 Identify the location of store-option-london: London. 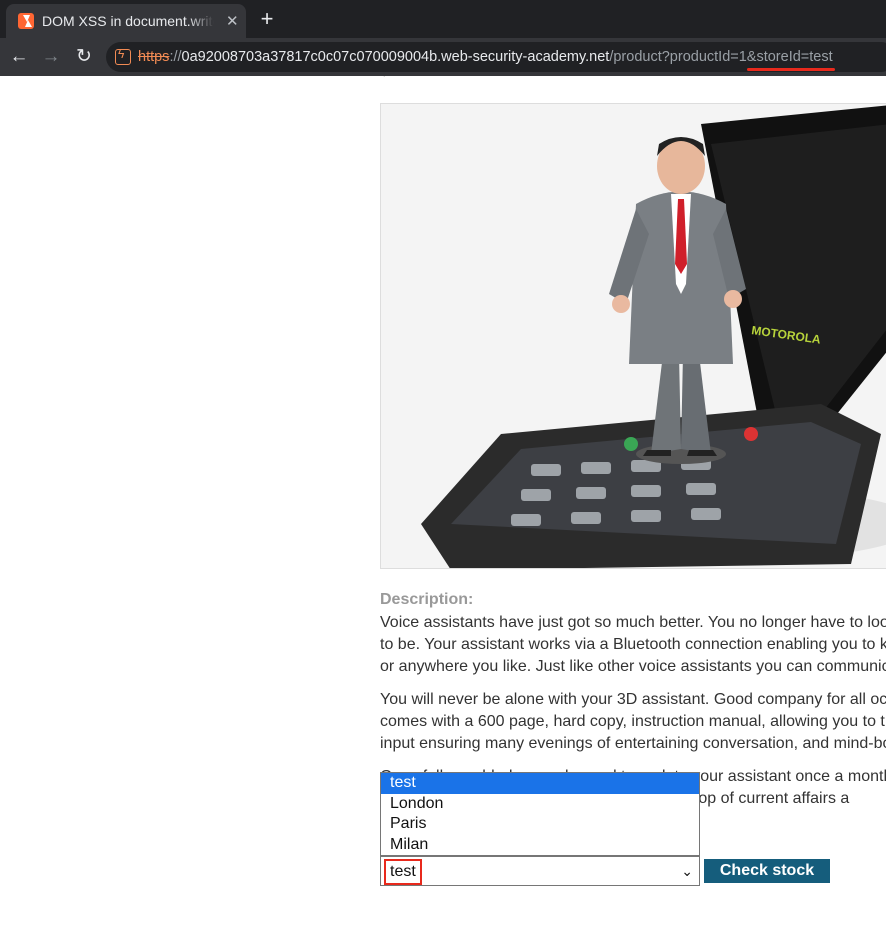
(540, 804).